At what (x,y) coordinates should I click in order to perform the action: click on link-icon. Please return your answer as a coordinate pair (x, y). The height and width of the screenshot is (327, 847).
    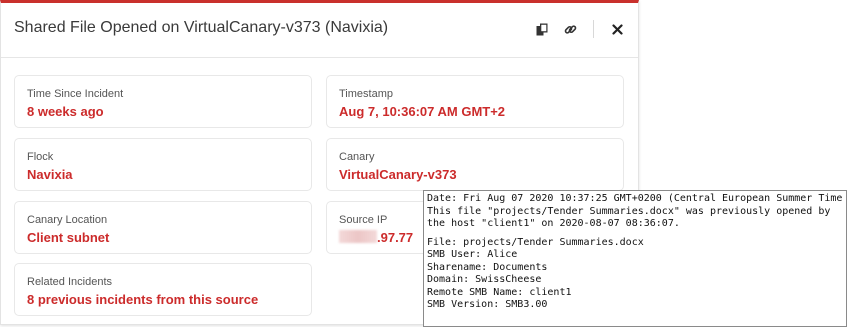
    Looking at the image, I should click on (570, 29).